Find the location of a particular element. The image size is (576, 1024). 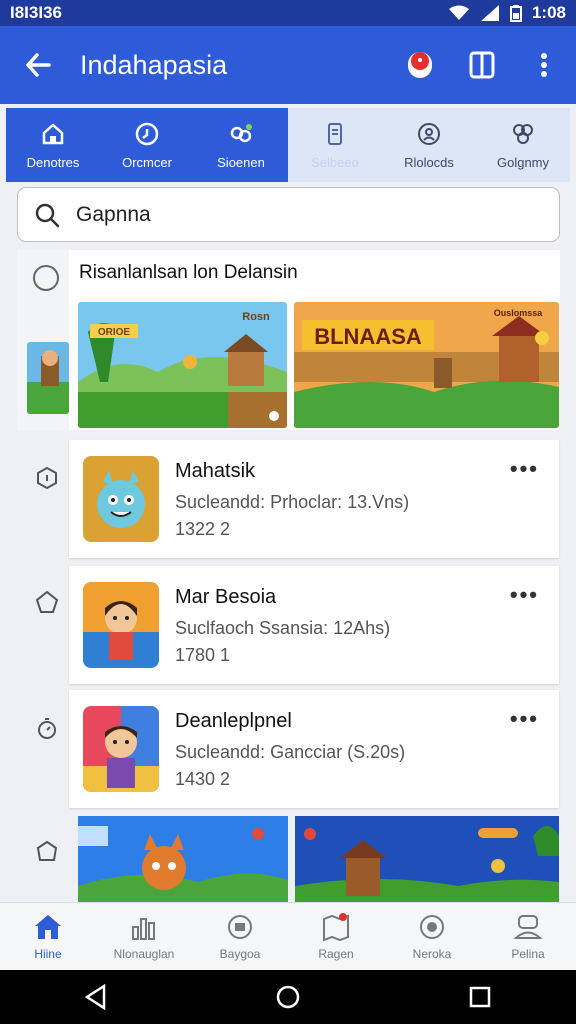

game-banner: ORIOE Rosn is located at coordinates (182, 365).